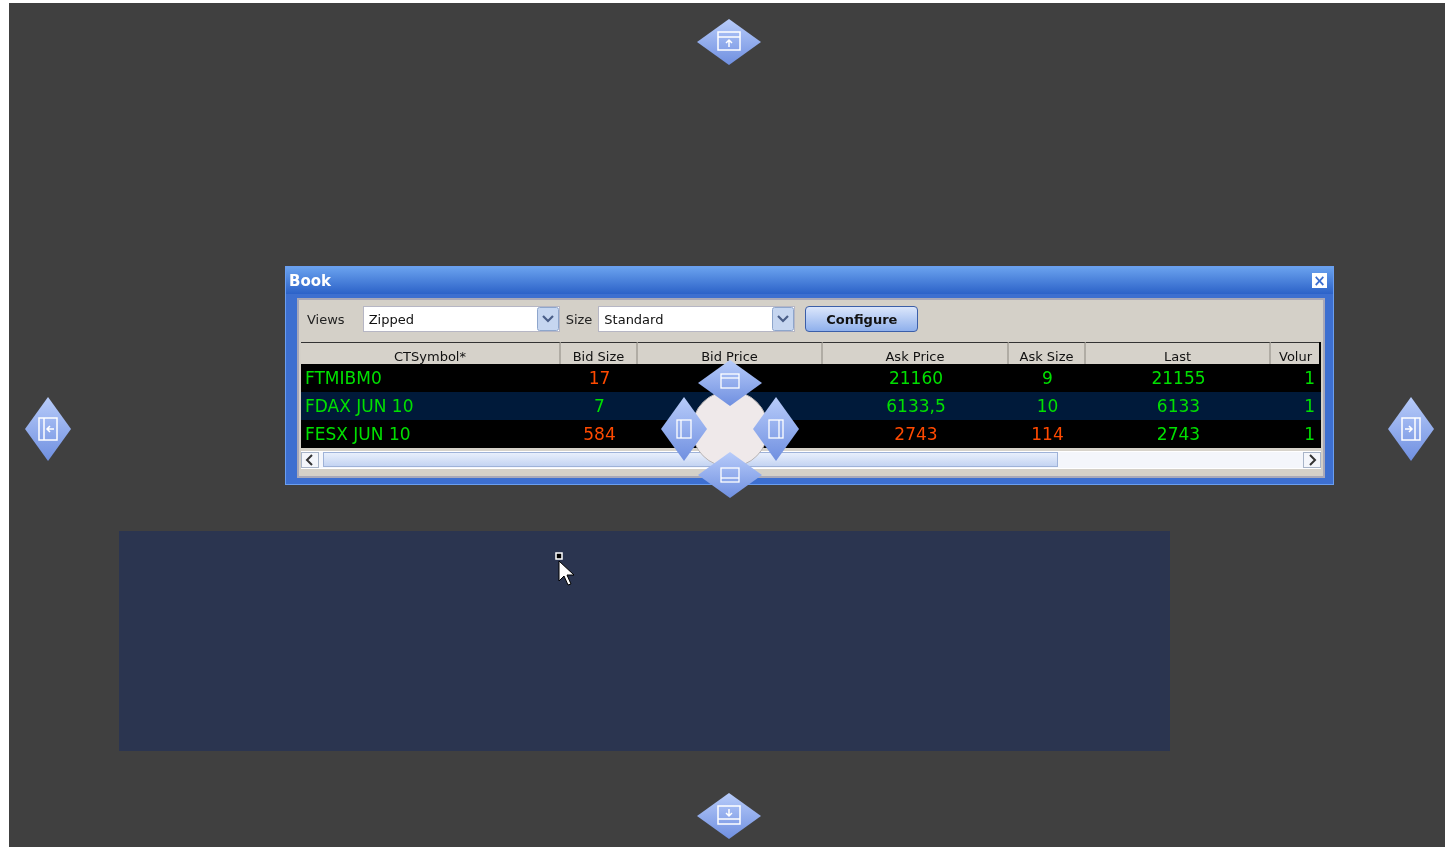 The height and width of the screenshot is (847, 1456). What do you see at coordinates (730, 353) in the screenshot?
I see `column-header: Bid Price` at bounding box center [730, 353].